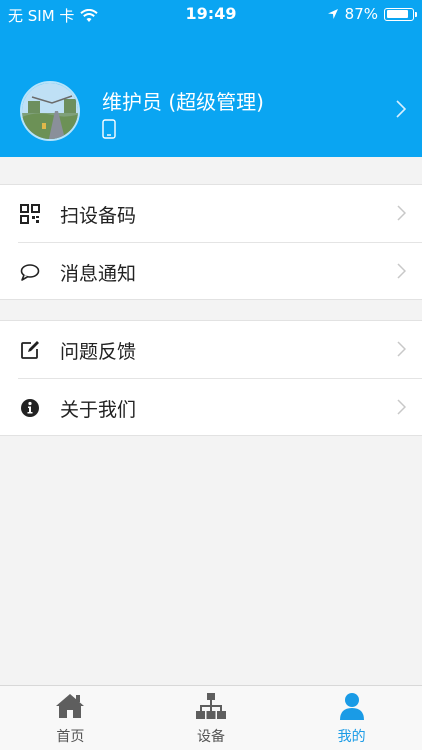  What do you see at coordinates (211, 14) in the screenshot?
I see `status-bar: 无 SIM 卡 19:49 87%` at bounding box center [211, 14].